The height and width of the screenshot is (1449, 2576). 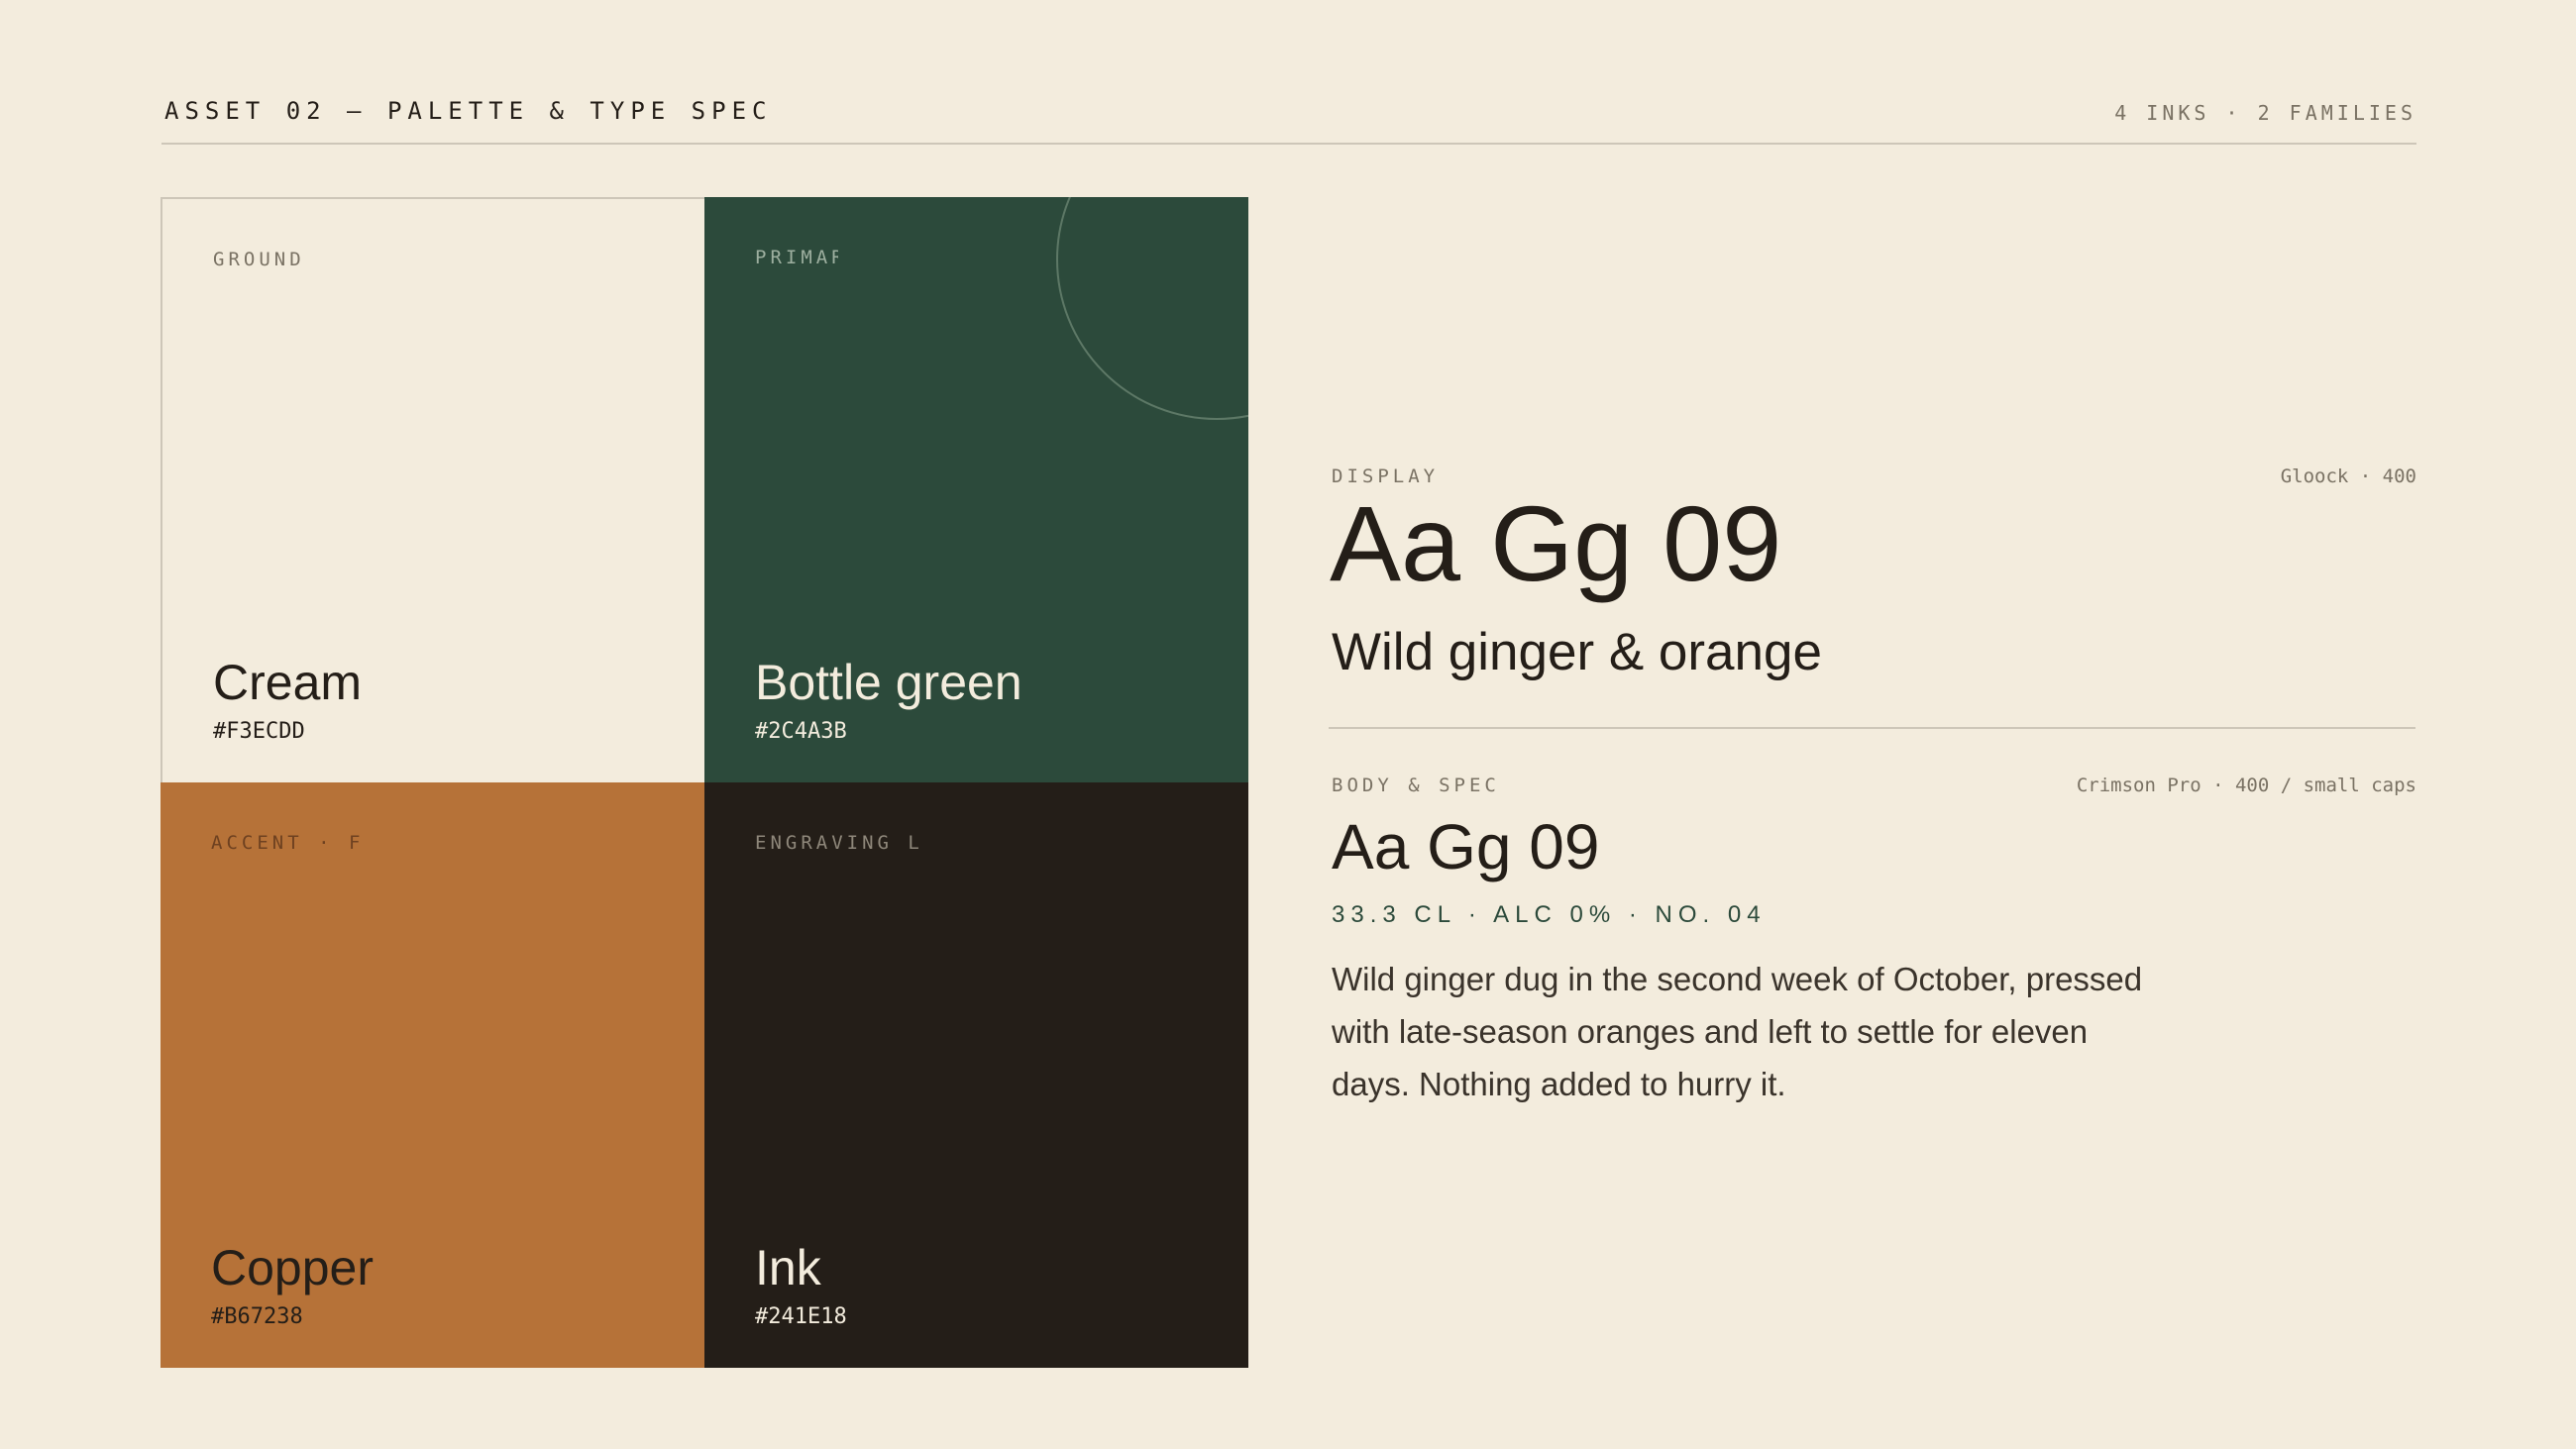 What do you see at coordinates (1577, 652) in the screenshot?
I see `display-sample: Wild ginger & orange` at bounding box center [1577, 652].